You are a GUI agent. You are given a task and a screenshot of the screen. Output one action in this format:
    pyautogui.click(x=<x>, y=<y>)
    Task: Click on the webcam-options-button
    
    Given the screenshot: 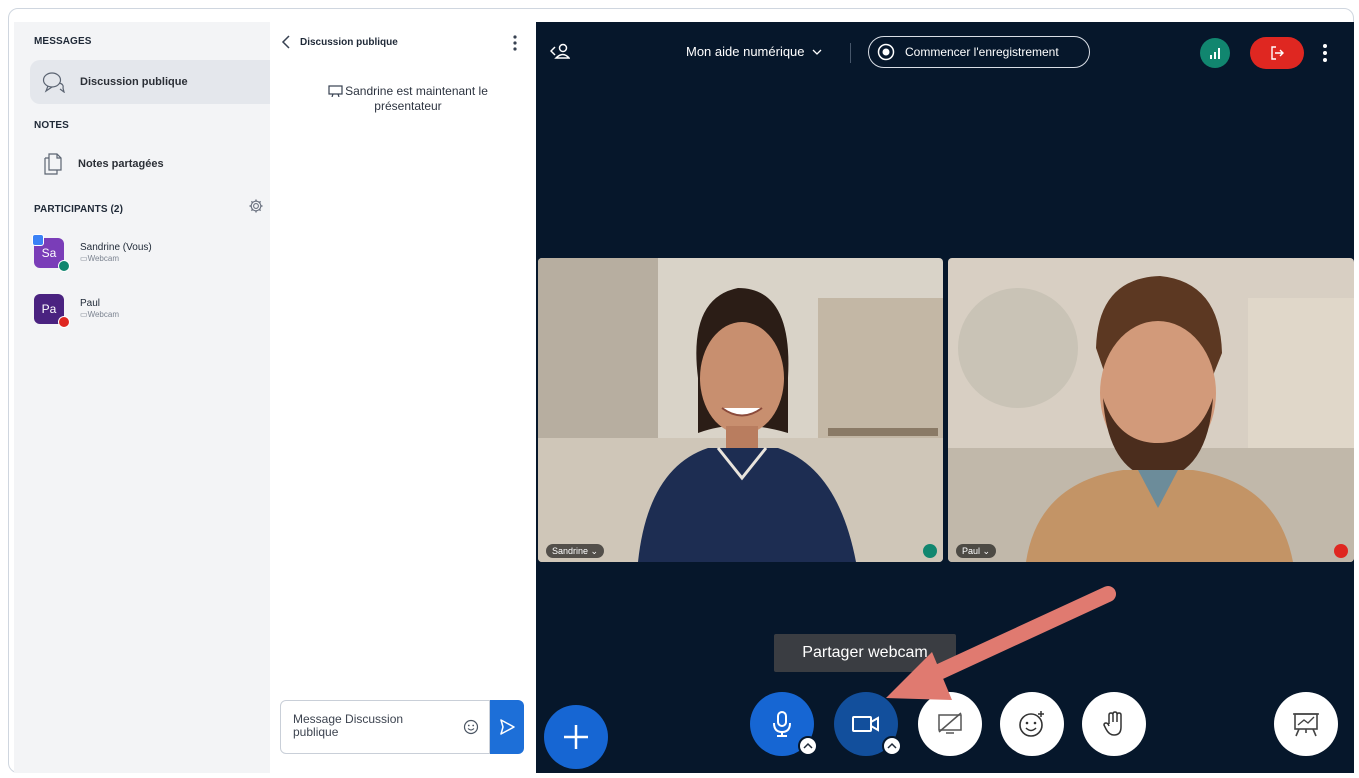 What is the action you would take?
    pyautogui.click(x=892, y=746)
    